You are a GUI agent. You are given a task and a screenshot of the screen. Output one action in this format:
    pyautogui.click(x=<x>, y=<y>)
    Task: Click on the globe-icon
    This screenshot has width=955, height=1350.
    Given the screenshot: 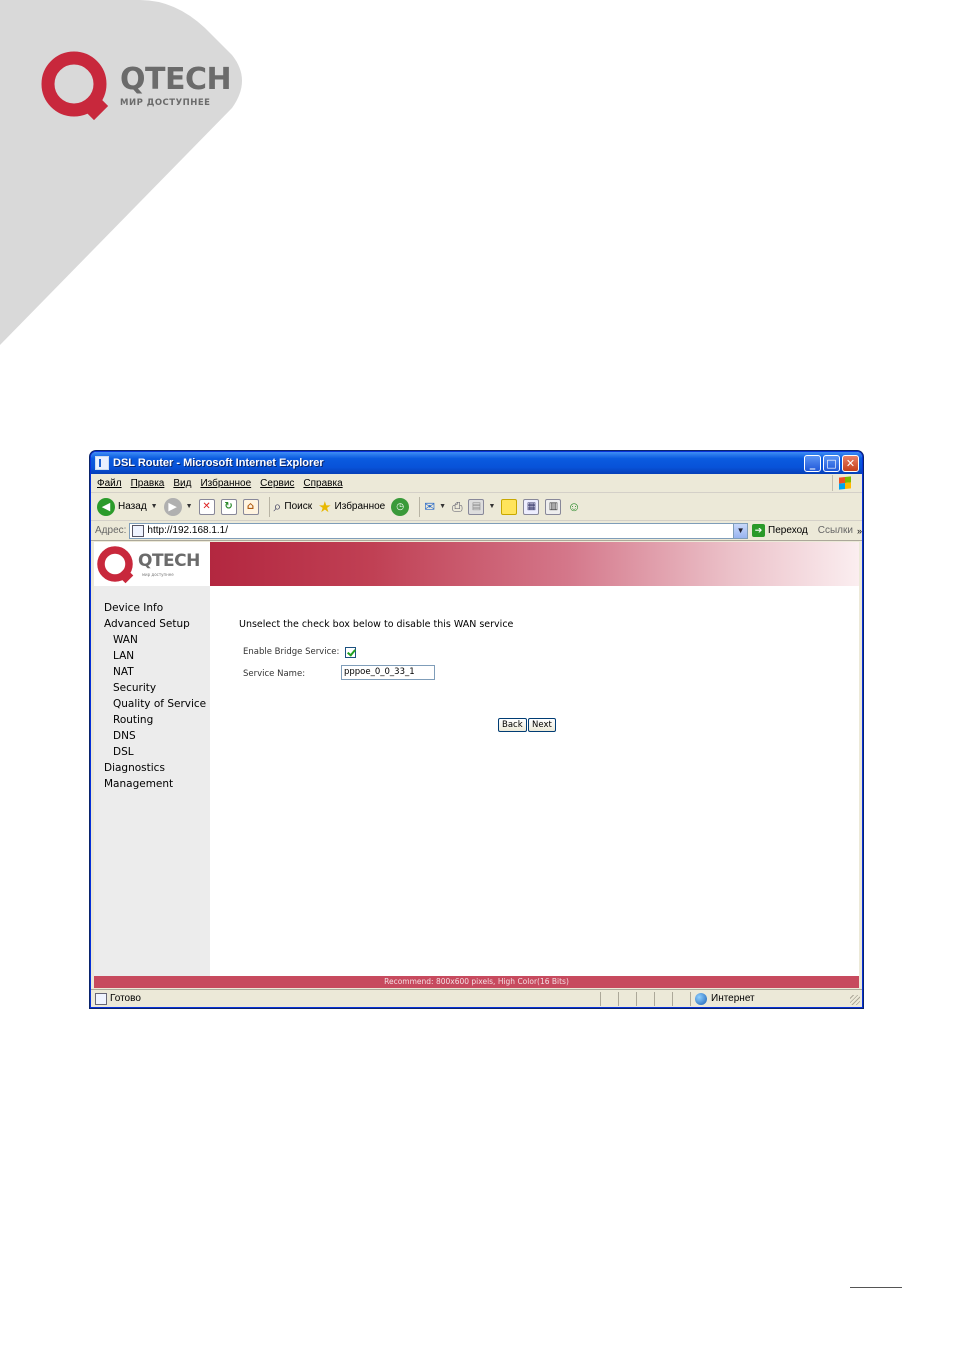 What is the action you would take?
    pyautogui.click(x=701, y=998)
    